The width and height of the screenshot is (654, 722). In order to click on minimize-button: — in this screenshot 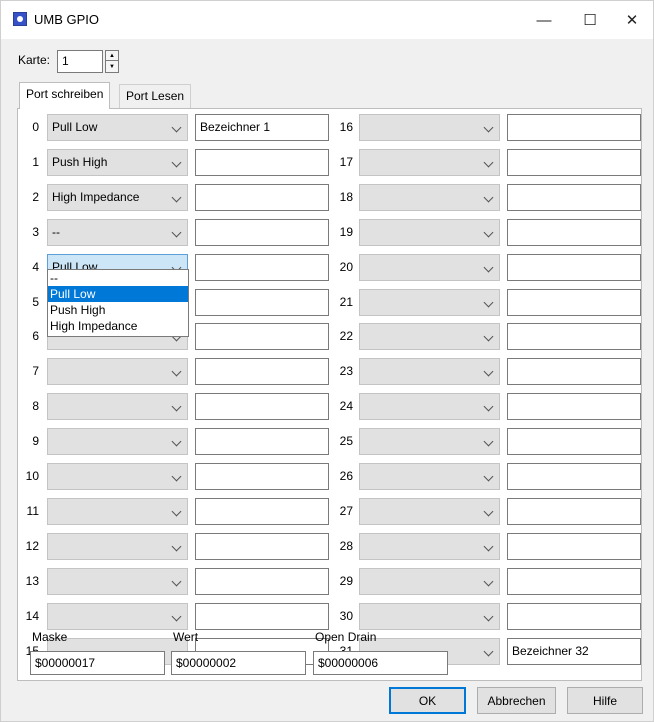, I will do `click(544, 20)`.